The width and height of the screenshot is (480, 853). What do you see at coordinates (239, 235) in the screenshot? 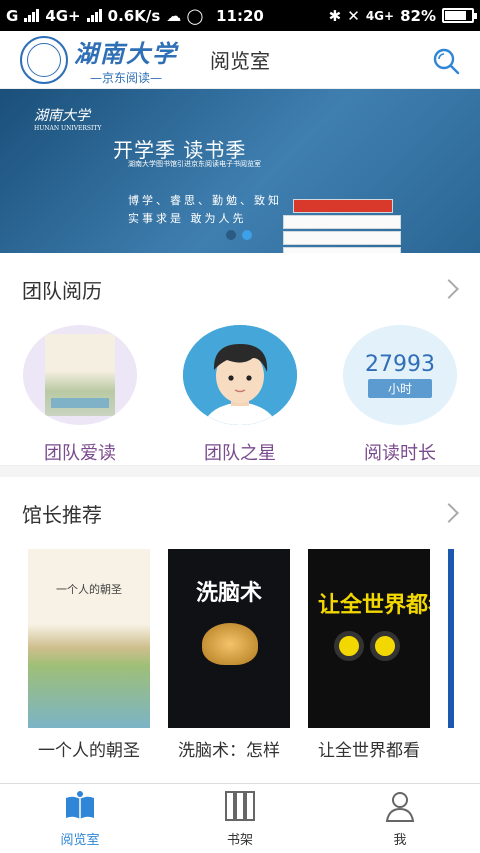
I see `carousel-indicator` at bounding box center [239, 235].